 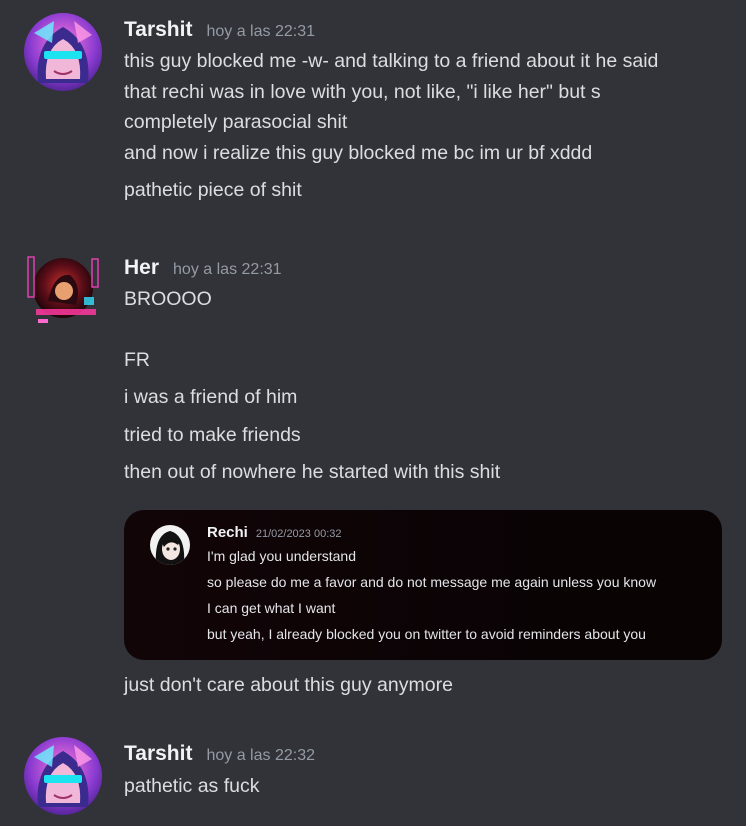 I want to click on message-text: pathetic piece of shit, so click(x=213, y=190).